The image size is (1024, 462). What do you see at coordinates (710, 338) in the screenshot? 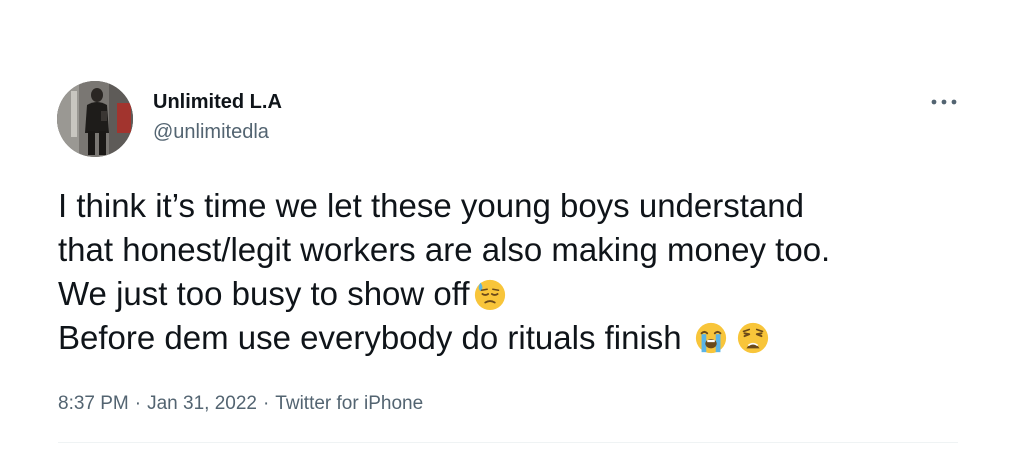
I see `loudly-crying-face-icon` at bounding box center [710, 338].